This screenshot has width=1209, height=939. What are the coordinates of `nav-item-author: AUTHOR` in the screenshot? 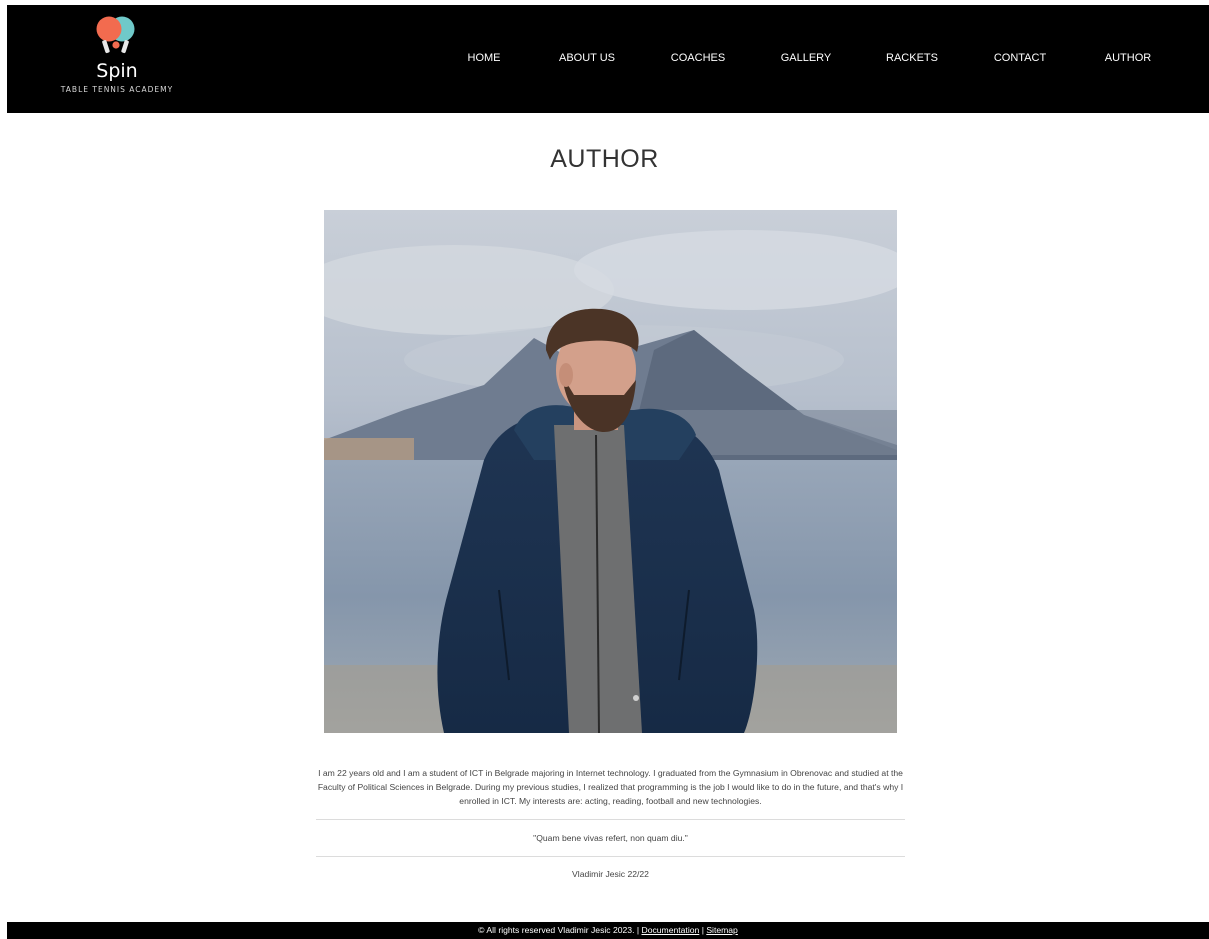 It's located at (1128, 58).